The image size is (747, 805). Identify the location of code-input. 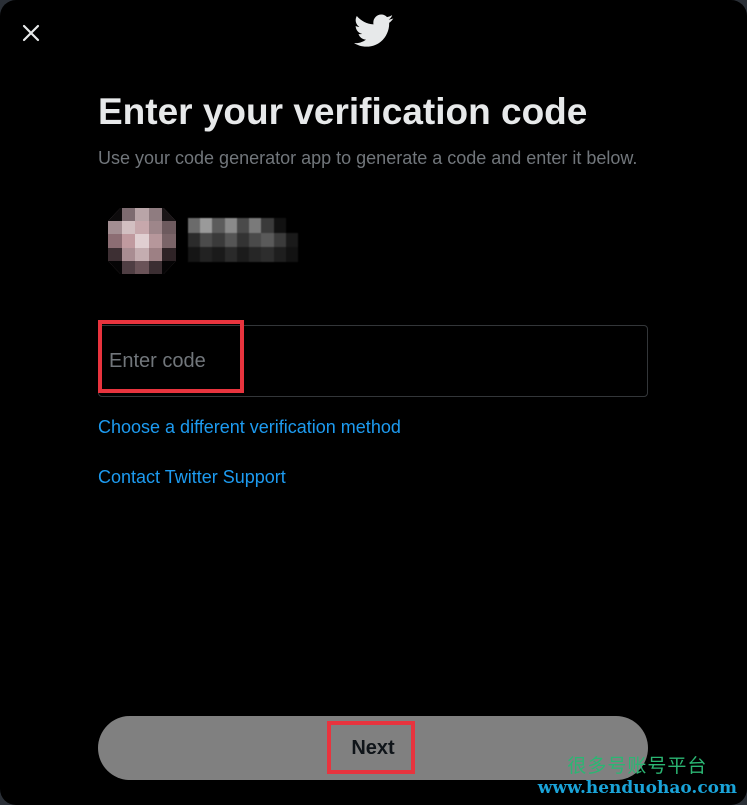
(369, 361).